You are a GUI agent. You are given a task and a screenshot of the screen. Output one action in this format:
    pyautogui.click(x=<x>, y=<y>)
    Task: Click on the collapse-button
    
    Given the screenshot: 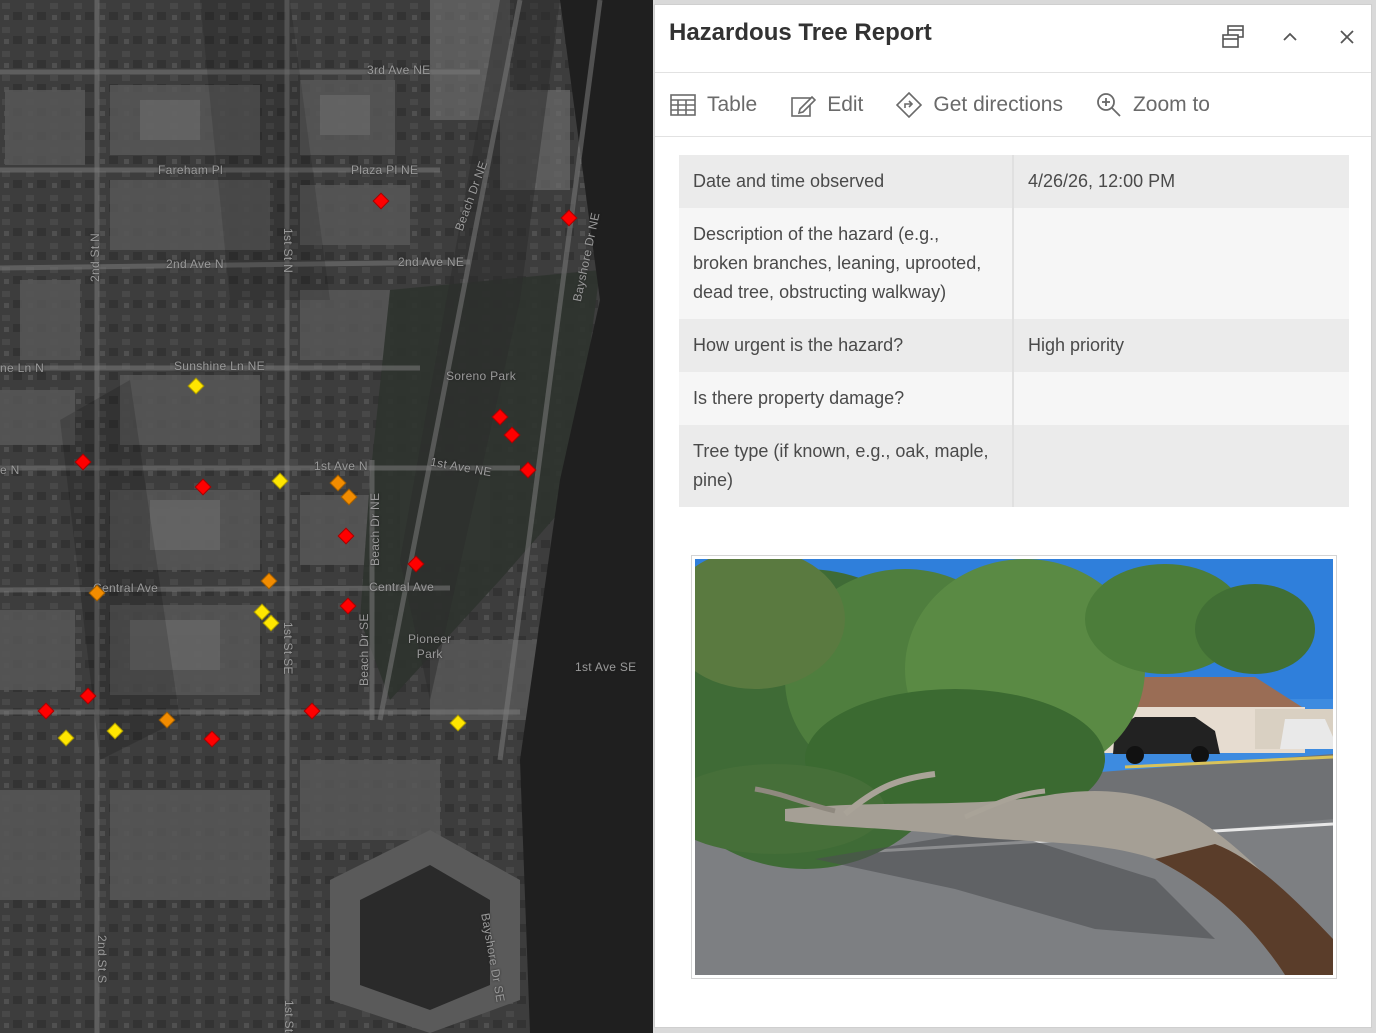 What is the action you would take?
    pyautogui.click(x=1290, y=39)
    